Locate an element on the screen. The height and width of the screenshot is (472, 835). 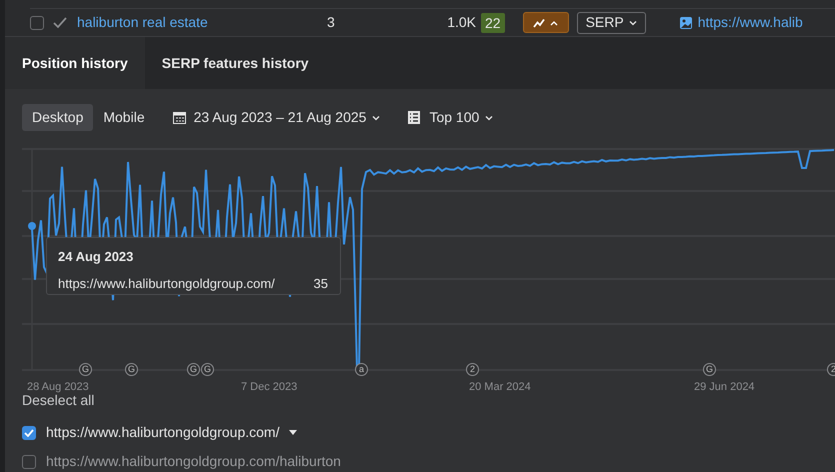
difficulty-badge: 22 is located at coordinates (493, 22).